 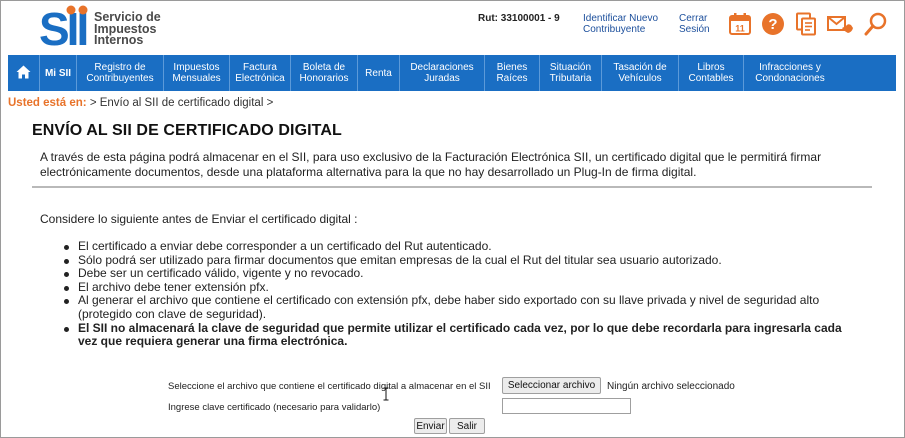 I want to click on section-divider, so click(x=452, y=187).